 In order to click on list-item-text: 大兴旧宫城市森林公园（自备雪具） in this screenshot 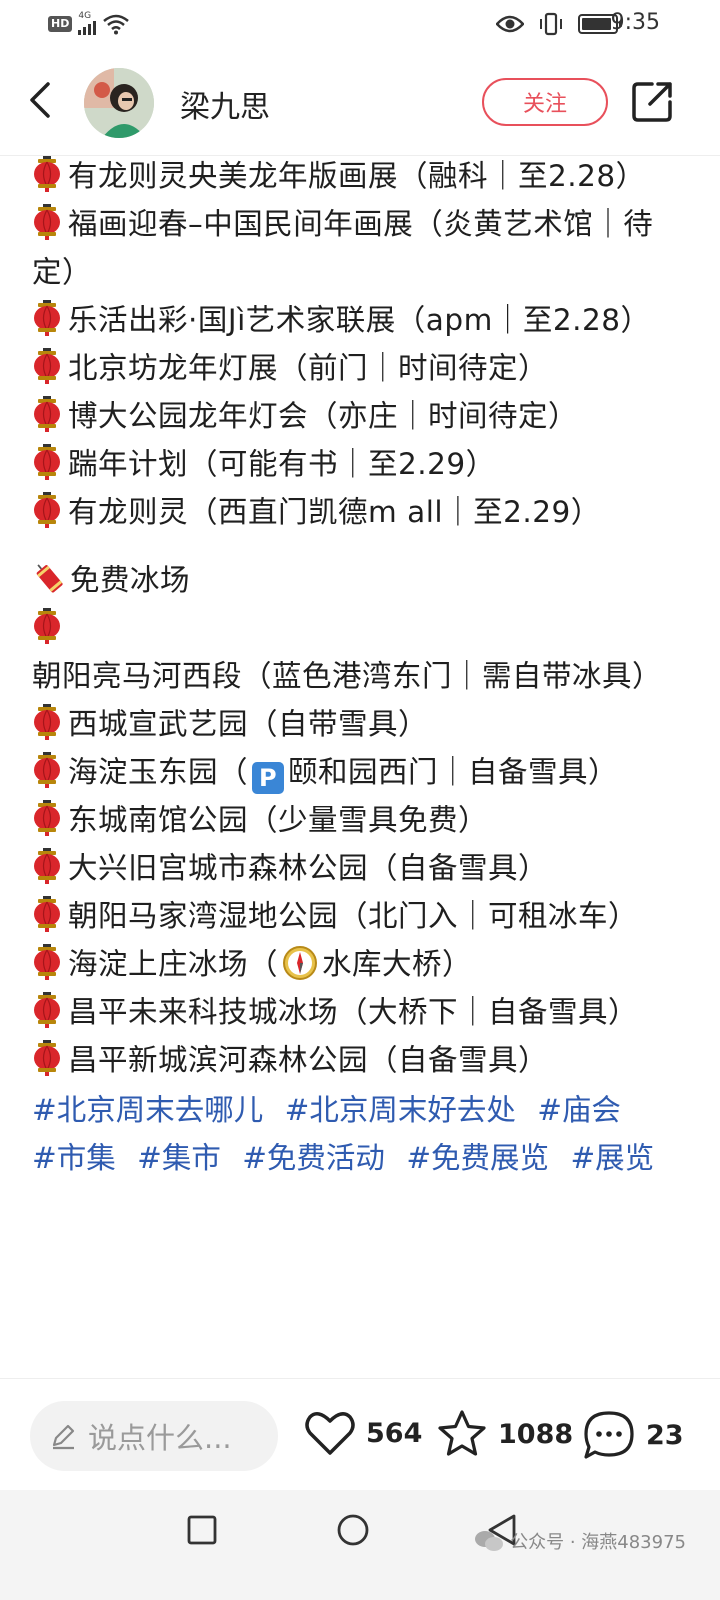, I will do `click(308, 868)`.